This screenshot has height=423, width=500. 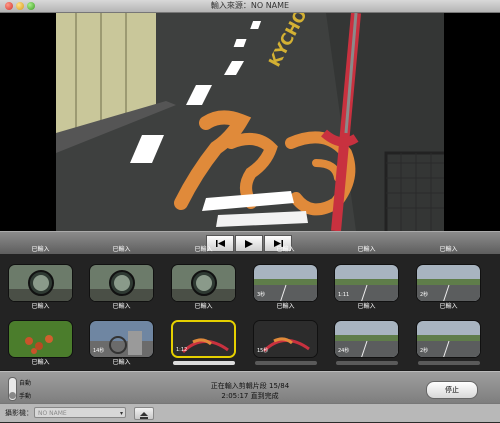 I want to click on title-bar: 輸入來源：NO NAME, so click(x=250, y=6).